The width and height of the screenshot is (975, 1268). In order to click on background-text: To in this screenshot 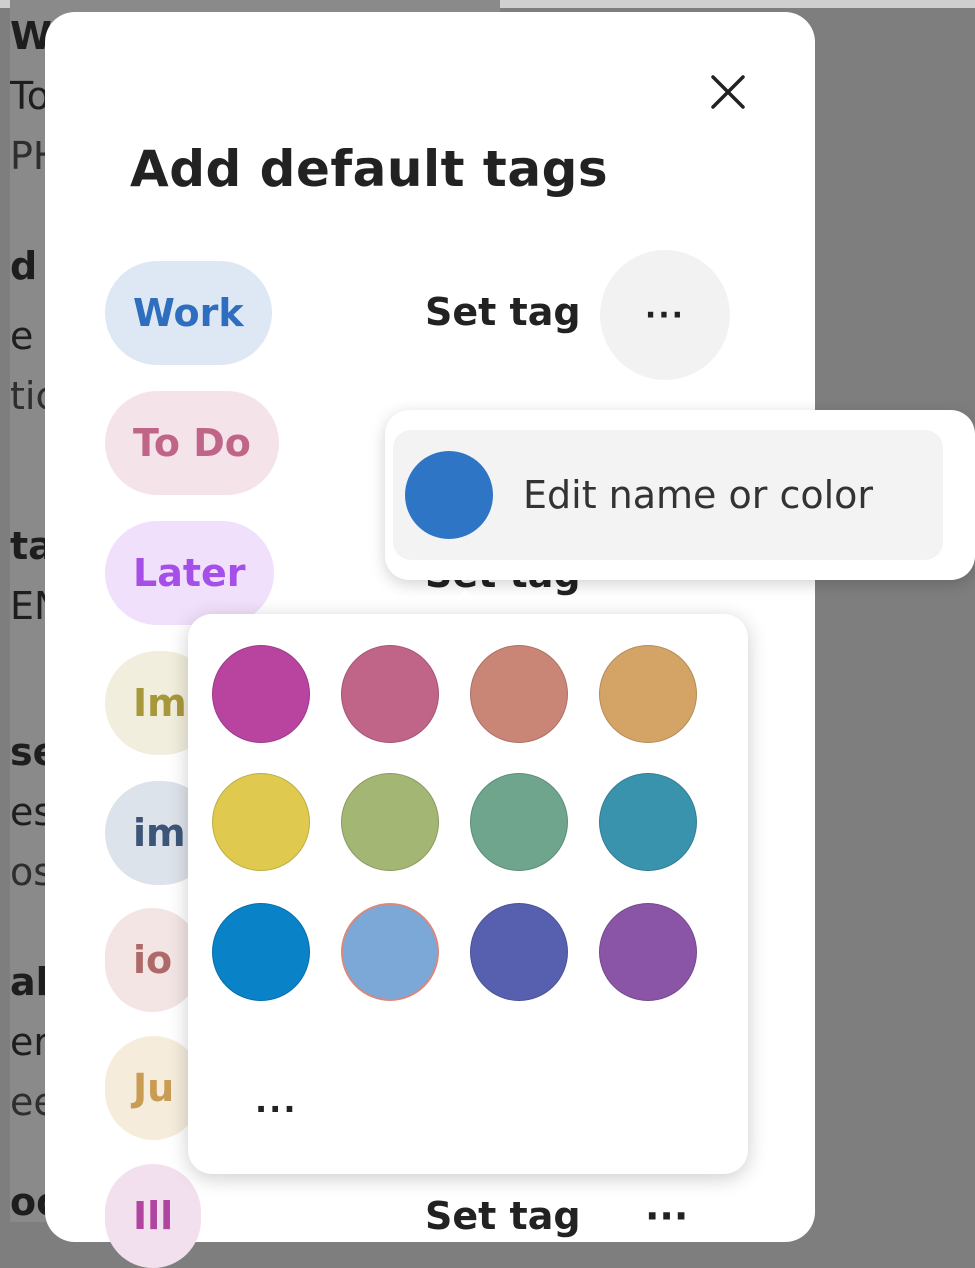, I will do `click(30, 96)`.